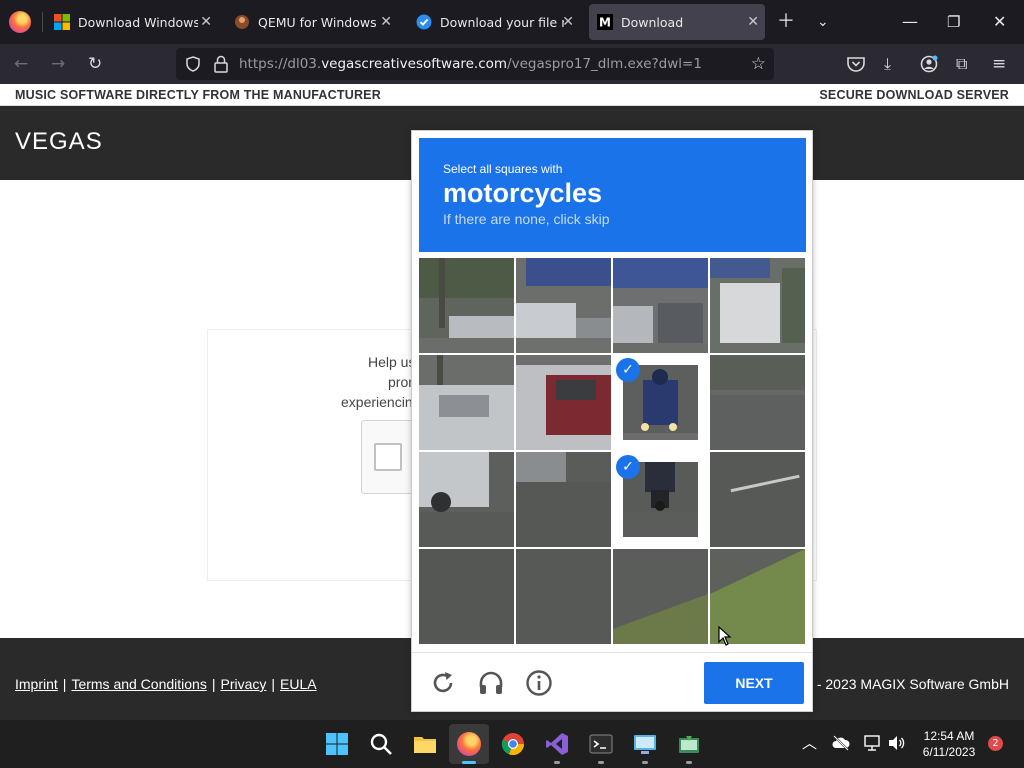 This screenshot has height=768, width=1024. What do you see at coordinates (243, 684) in the screenshot?
I see `privacy-link: Privacy` at bounding box center [243, 684].